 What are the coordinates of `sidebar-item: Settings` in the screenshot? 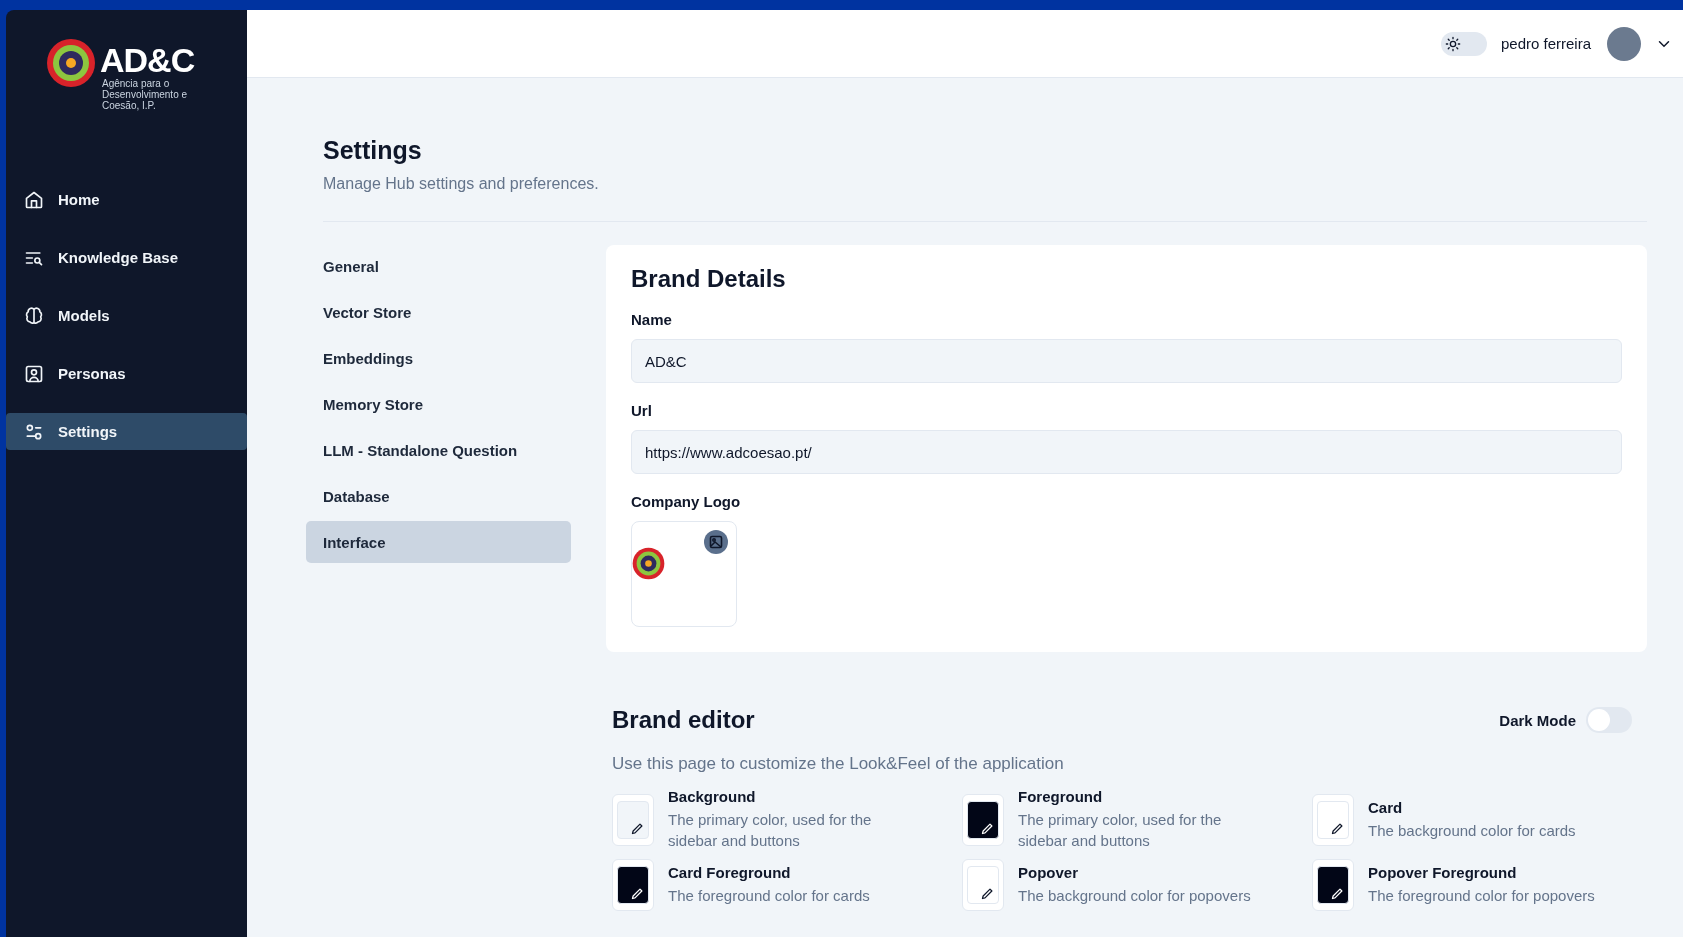 It's located at (126, 431).